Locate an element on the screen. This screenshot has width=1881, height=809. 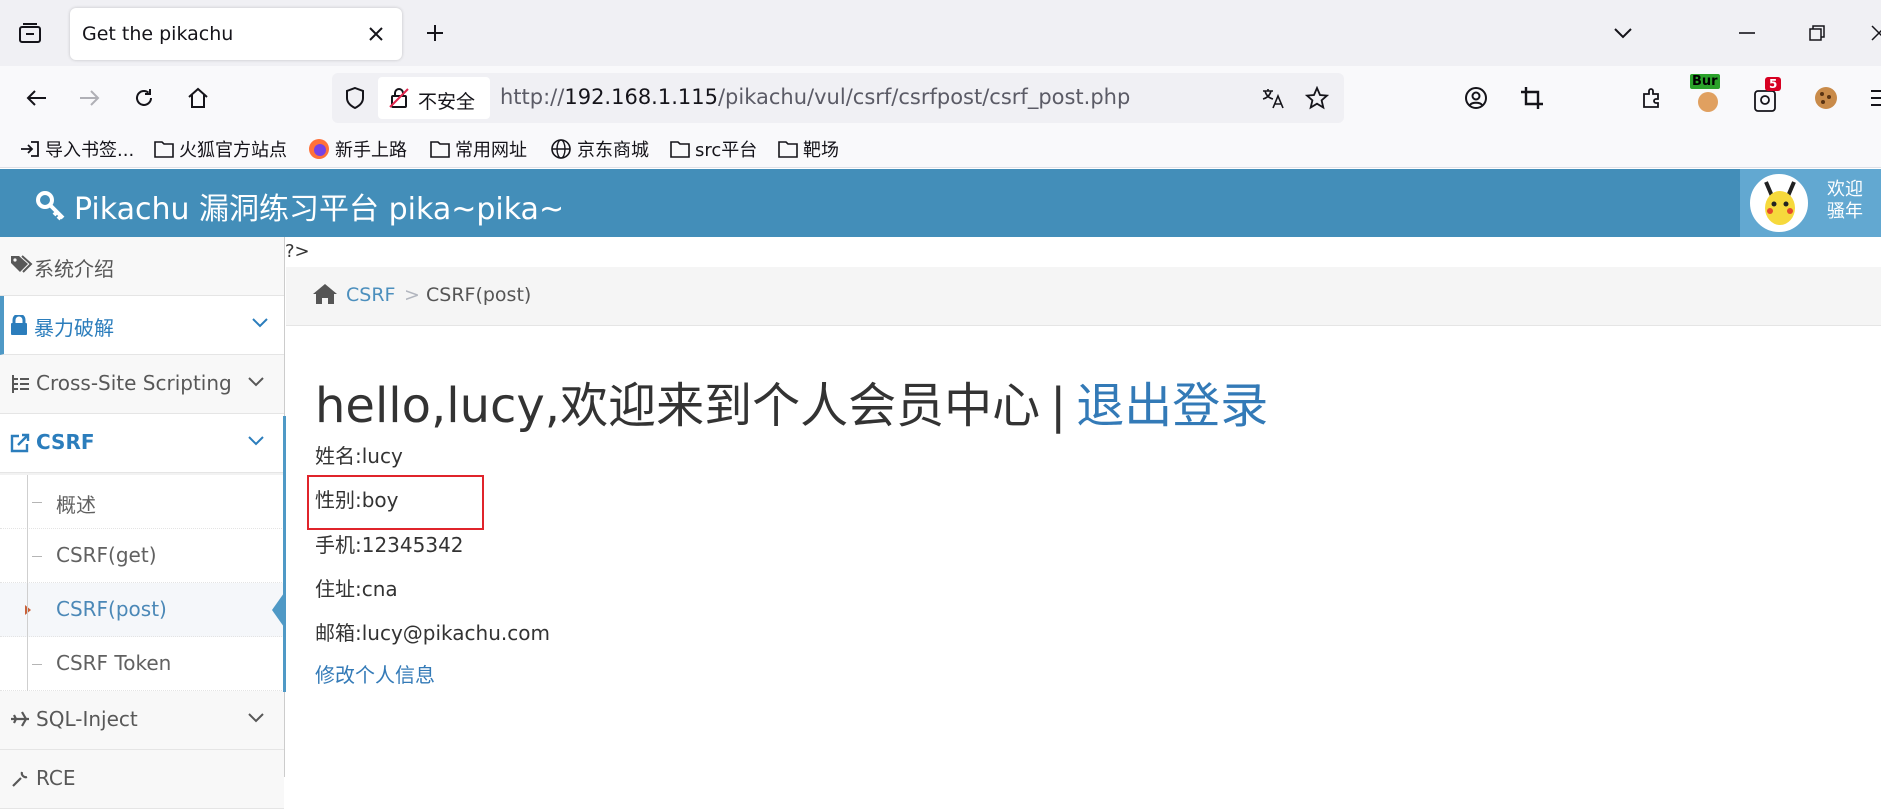
sidebar-subitem-csrf-token: CSRF Token is located at coordinates (142, 664).